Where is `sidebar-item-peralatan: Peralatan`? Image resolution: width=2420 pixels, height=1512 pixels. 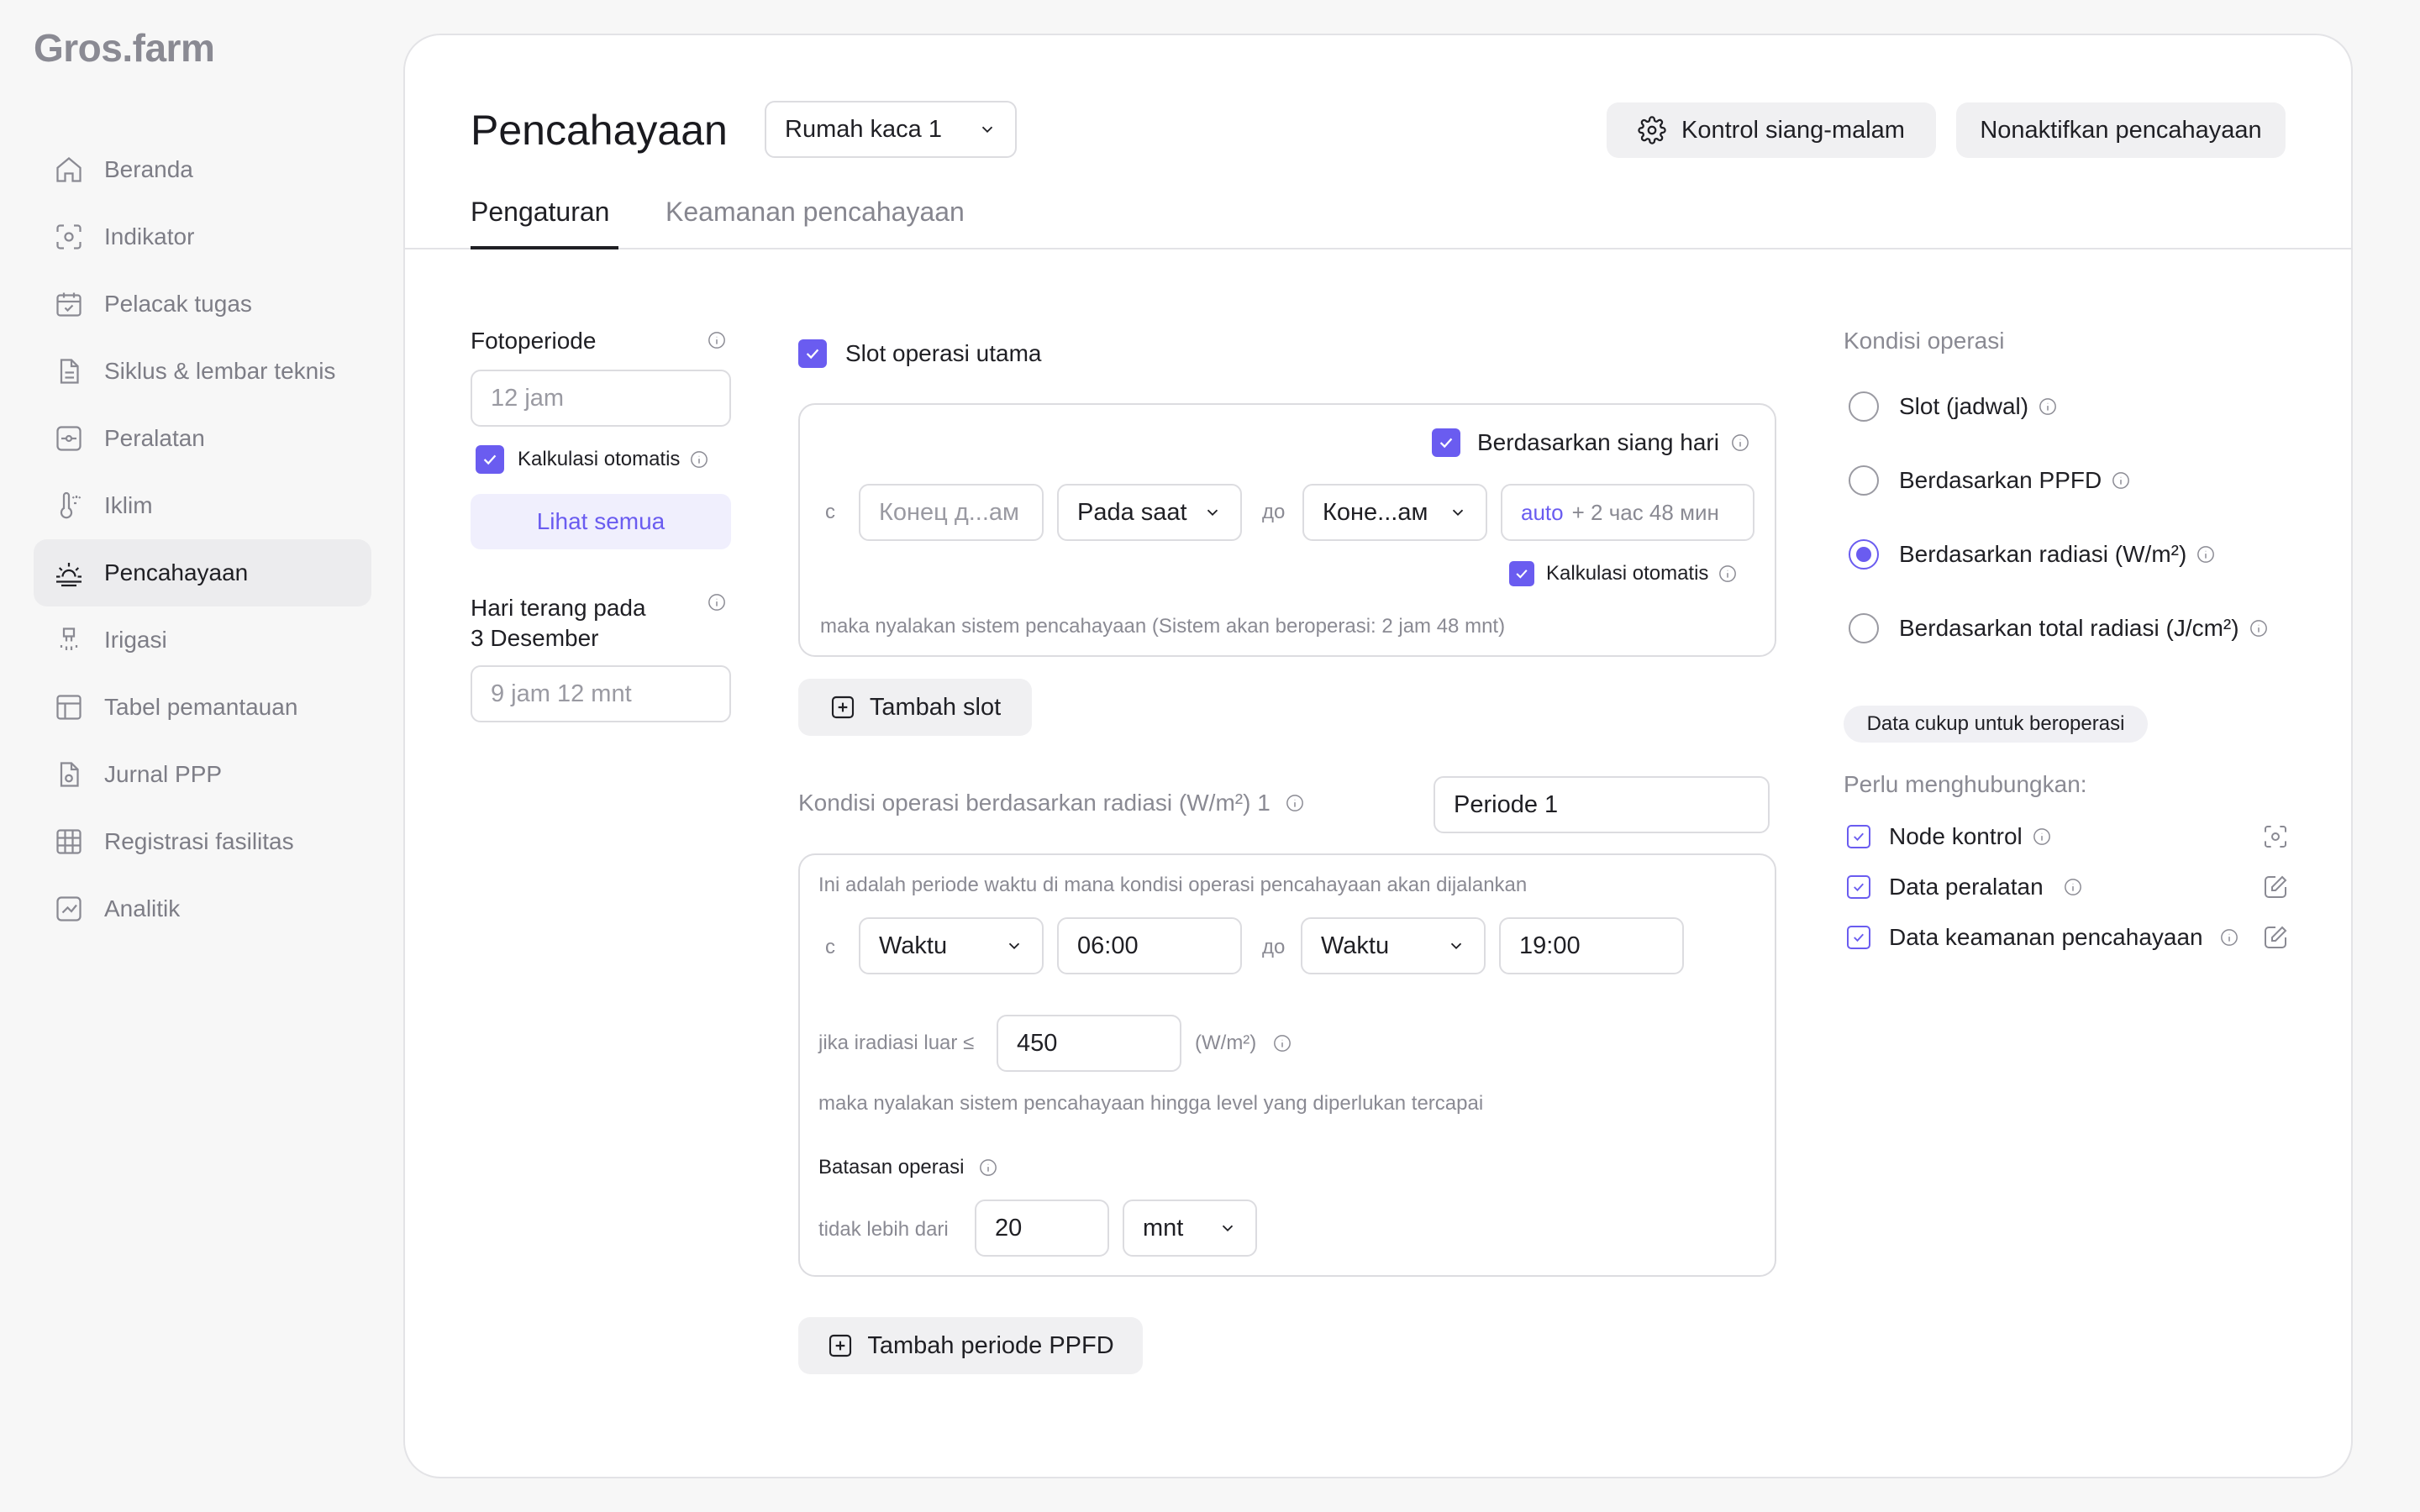
sidebar-item-peralatan: Peralatan is located at coordinates (202, 438).